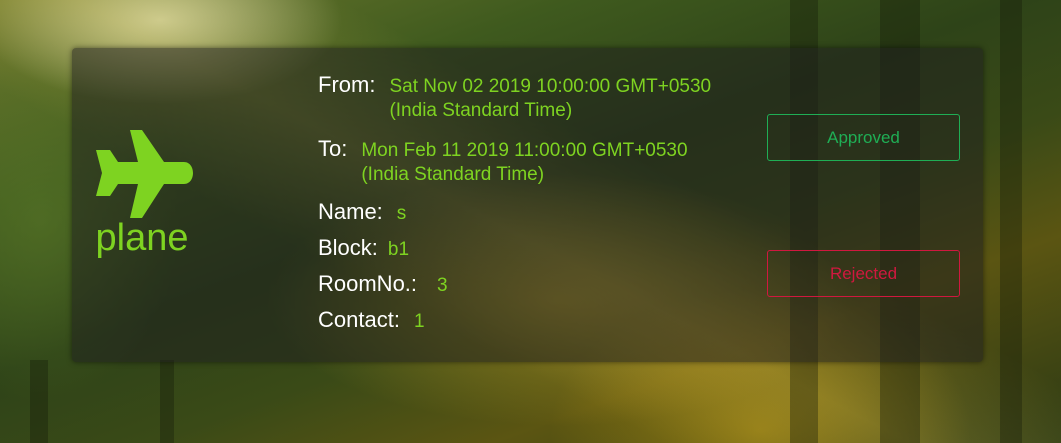 The width and height of the screenshot is (1061, 443). Describe the element at coordinates (398, 249) in the screenshot. I see `block-value: b1` at that location.